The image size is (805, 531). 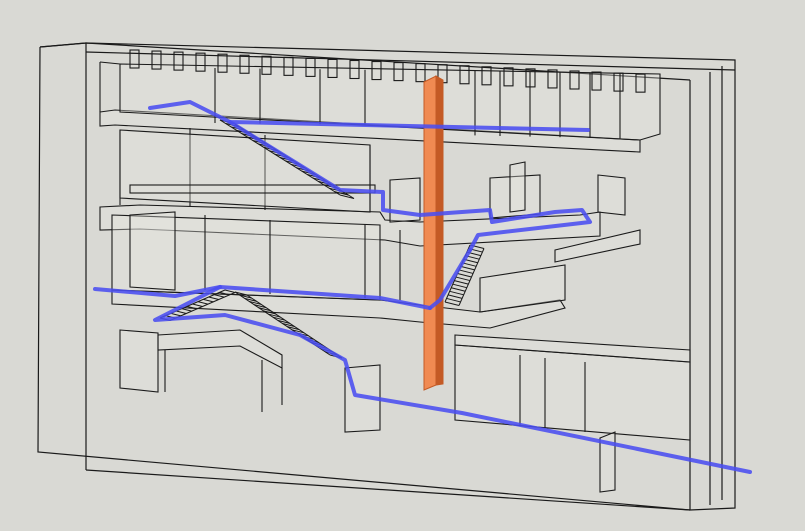 I want to click on ground-floor-wall, so click(x=139, y=361).